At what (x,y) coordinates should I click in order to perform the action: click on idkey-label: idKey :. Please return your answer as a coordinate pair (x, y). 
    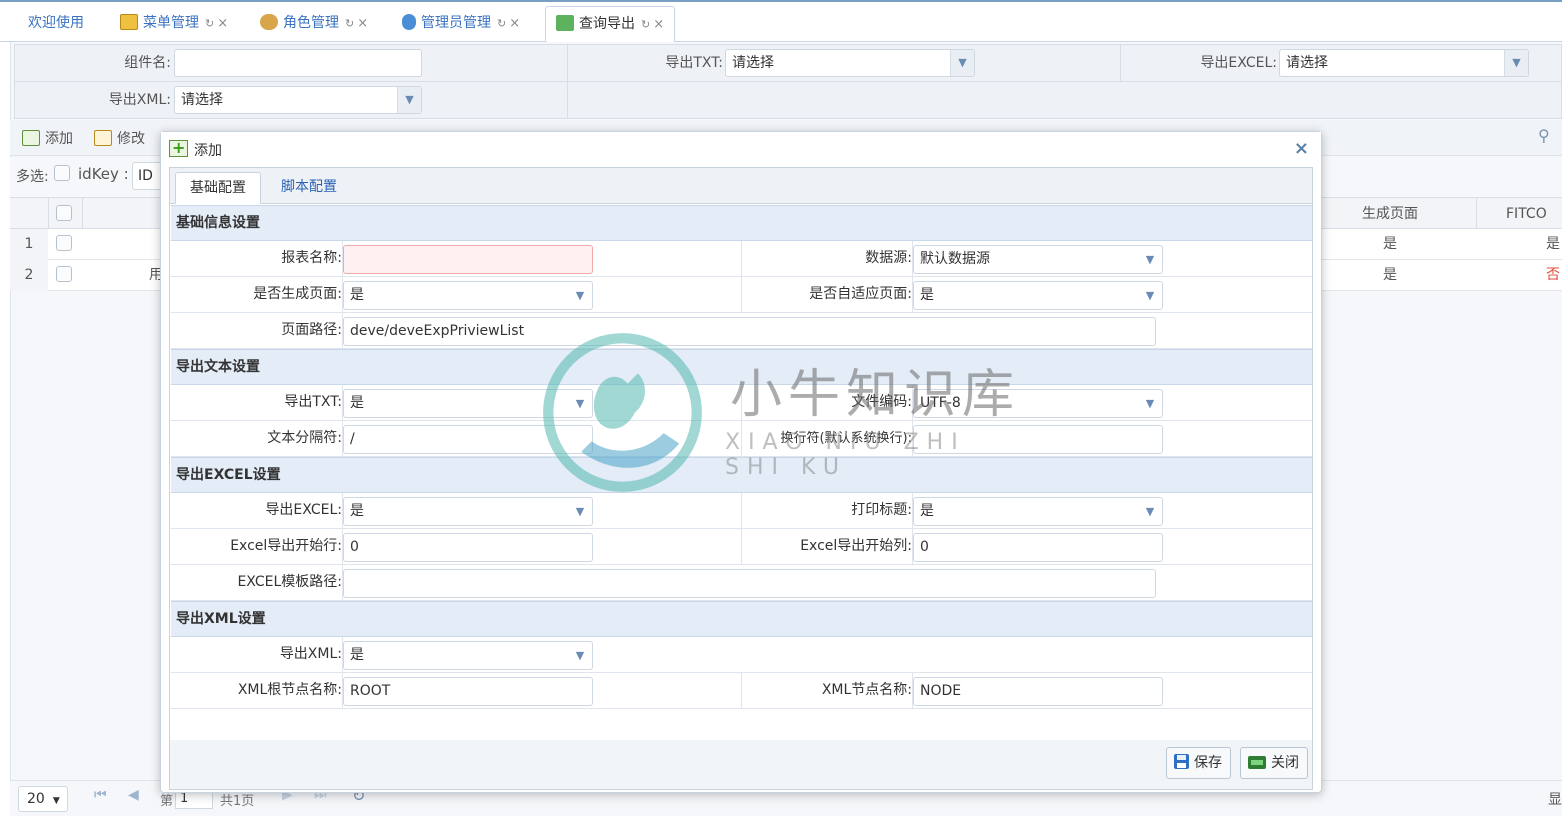
    Looking at the image, I should click on (103, 174).